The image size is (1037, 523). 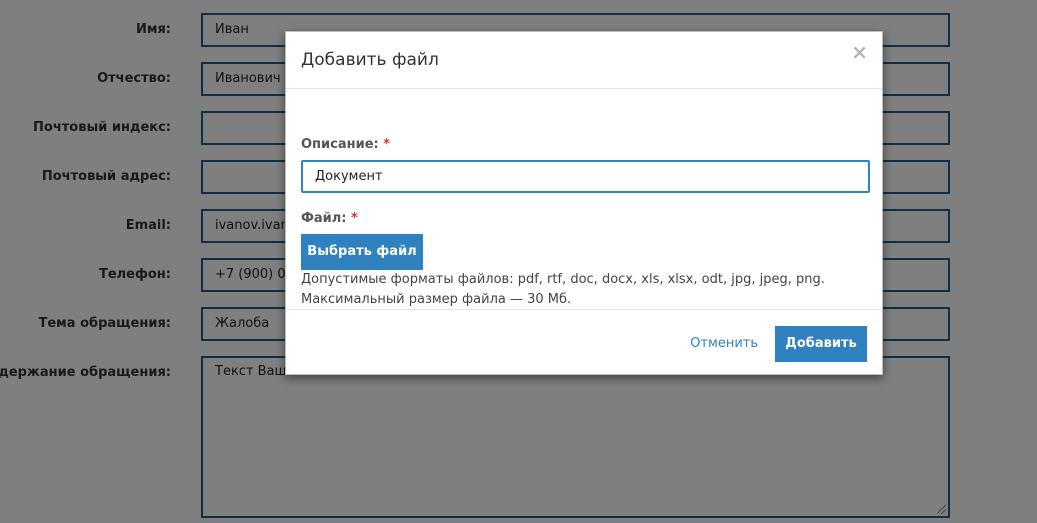 What do you see at coordinates (584, 342) in the screenshot?
I see `dialog-footer: Отменить Добавить` at bounding box center [584, 342].